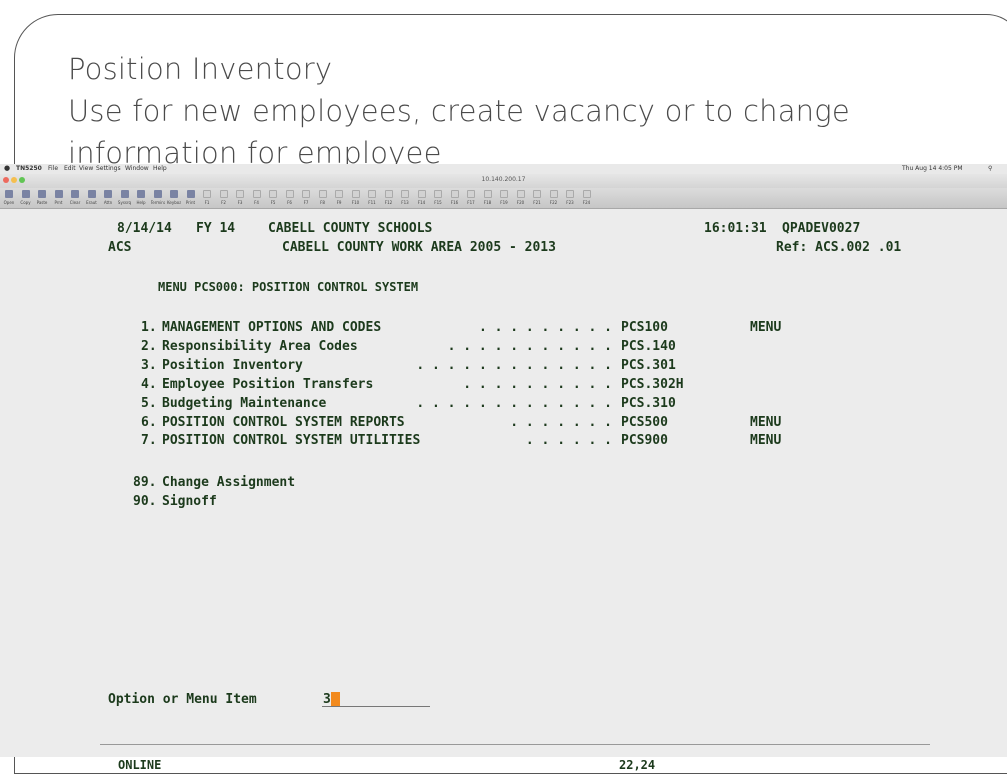  I want to click on header-date: 8/14/14, so click(144, 228).